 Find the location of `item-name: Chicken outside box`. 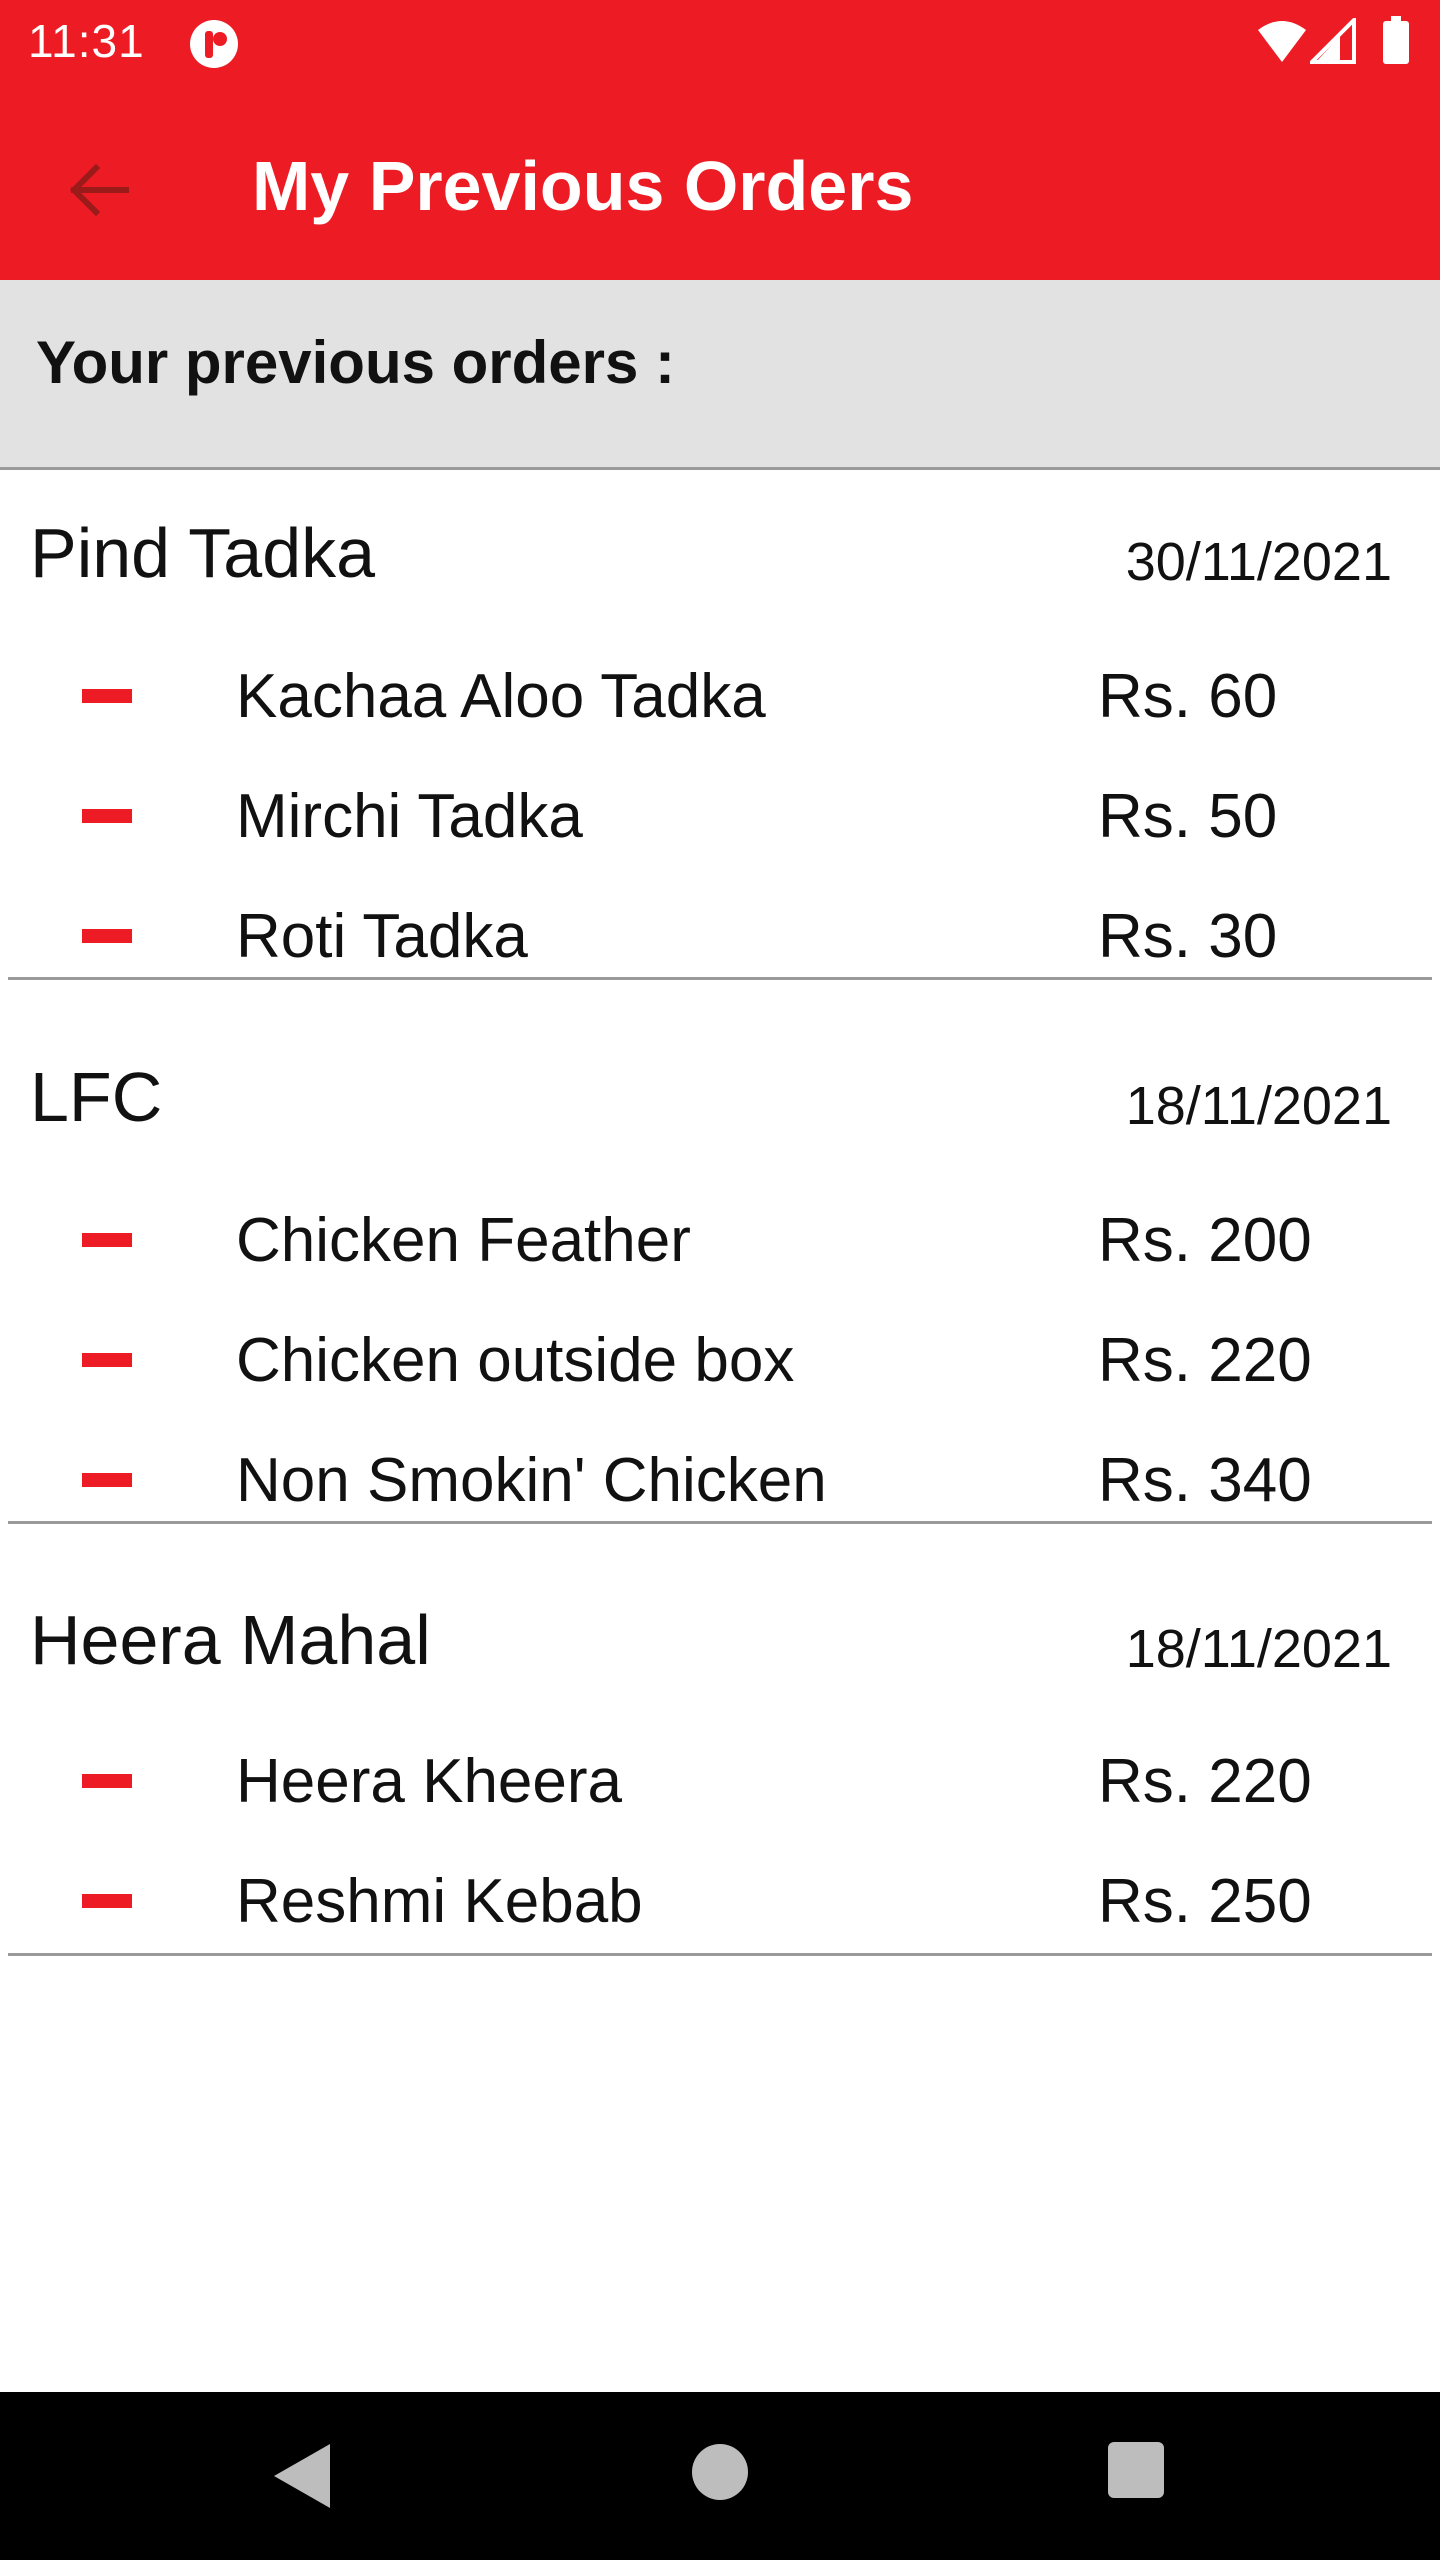

item-name: Chicken outside box is located at coordinates (515, 1360).